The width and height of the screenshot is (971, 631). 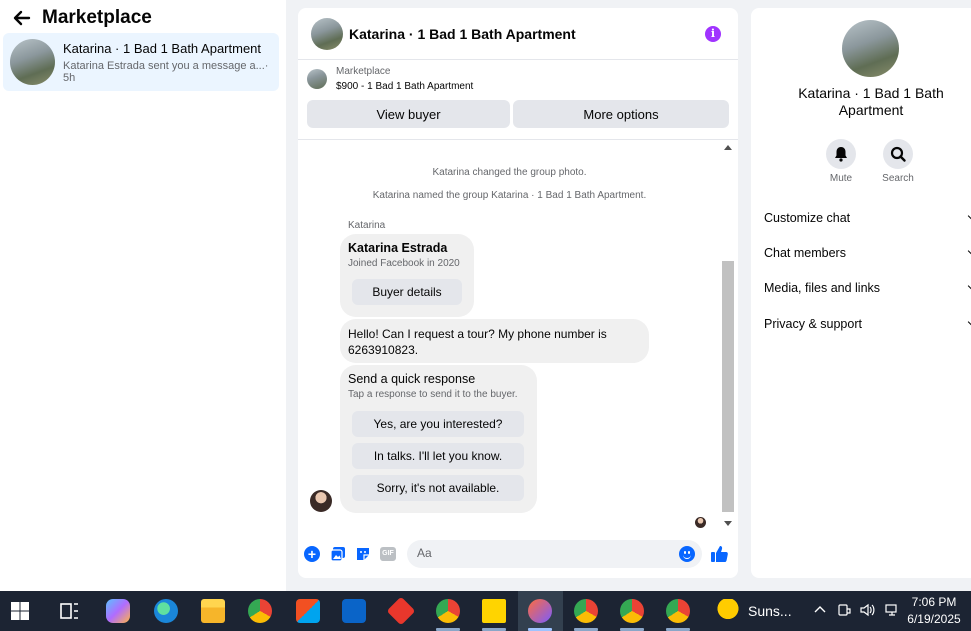 What do you see at coordinates (728, 147) in the screenshot?
I see `scroll-up-arrow-icon` at bounding box center [728, 147].